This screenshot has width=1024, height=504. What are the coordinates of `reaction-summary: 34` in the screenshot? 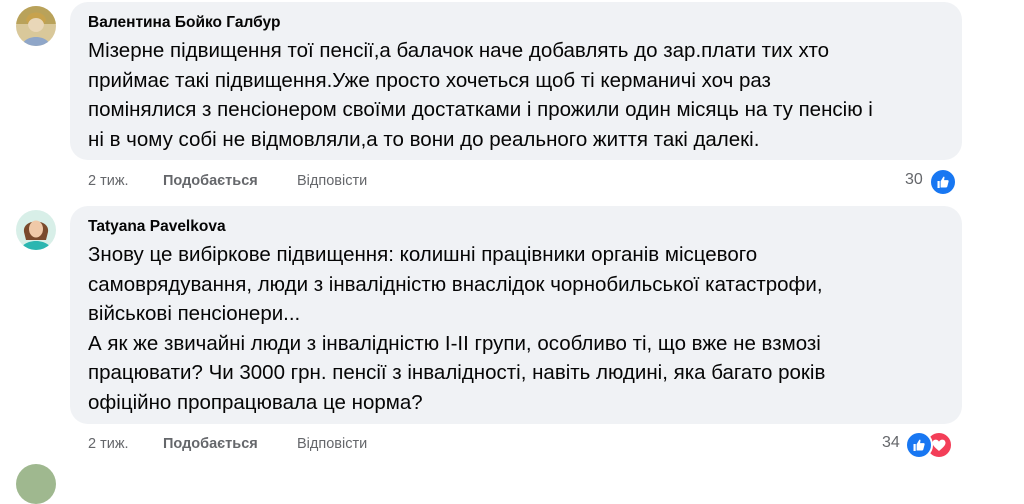 It's located at (920, 445).